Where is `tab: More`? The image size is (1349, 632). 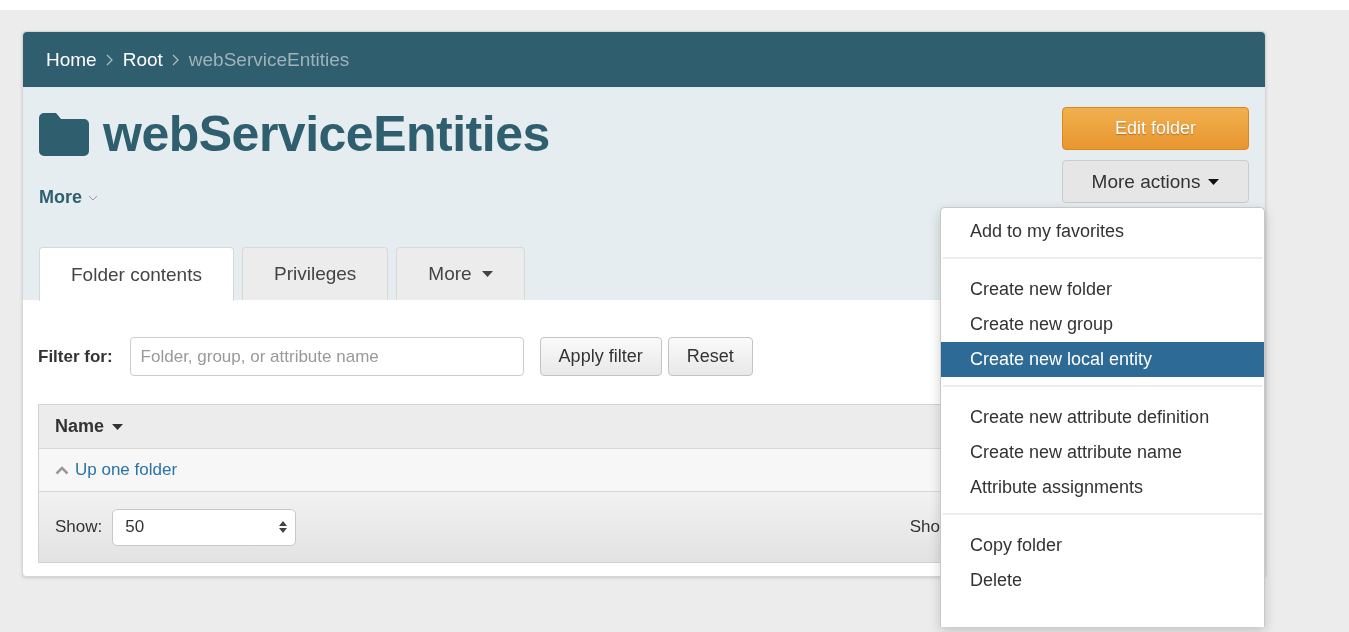 tab: More is located at coordinates (460, 273).